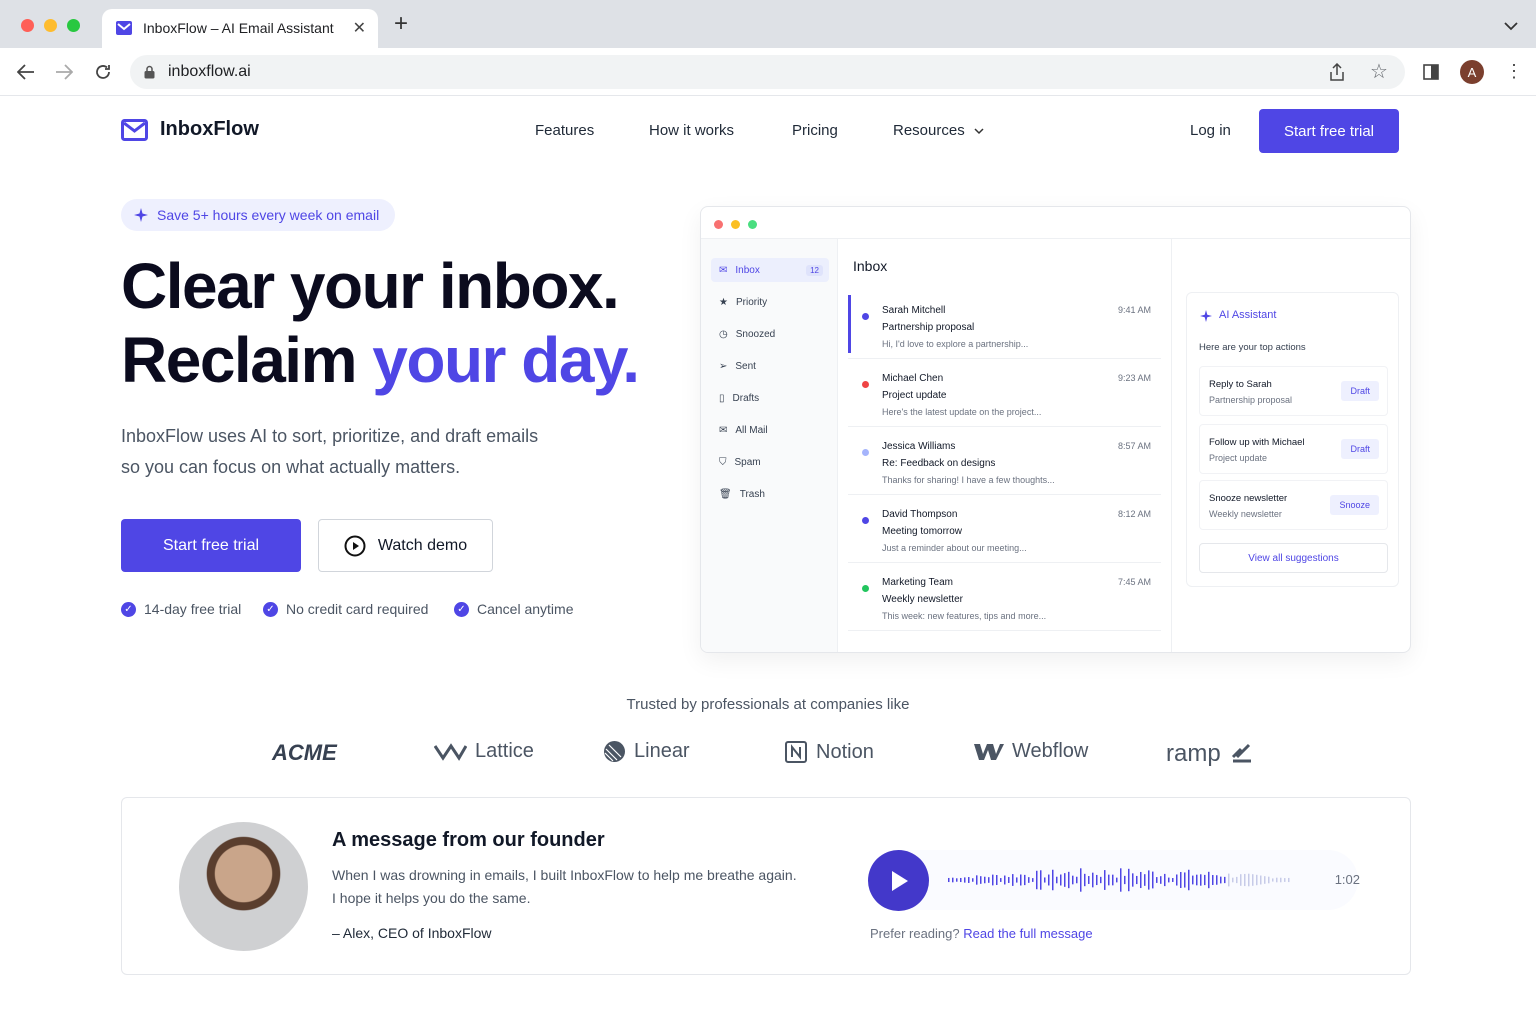  Describe the element at coordinates (770, 494) in the screenshot. I see `sidebar-item-trash: 🗑 Trash` at that location.